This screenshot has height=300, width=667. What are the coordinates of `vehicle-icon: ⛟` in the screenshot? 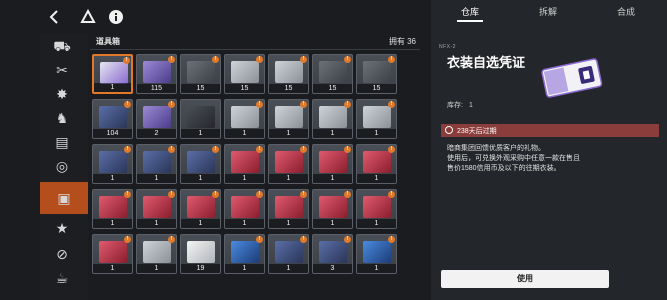 It's located at (62, 46).